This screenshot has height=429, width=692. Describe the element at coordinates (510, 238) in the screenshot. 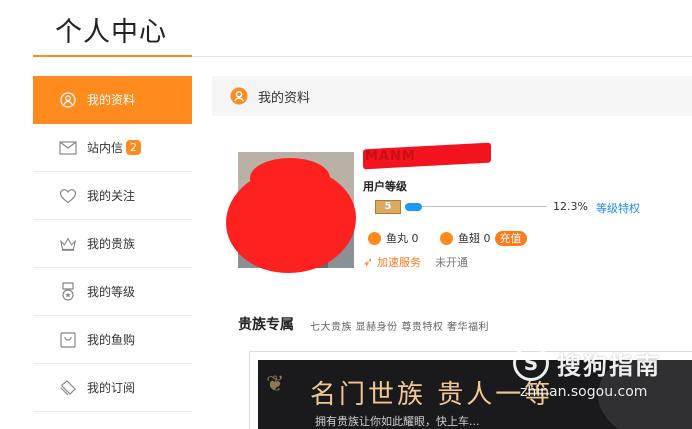

I see `recharge-button: 充值` at that location.